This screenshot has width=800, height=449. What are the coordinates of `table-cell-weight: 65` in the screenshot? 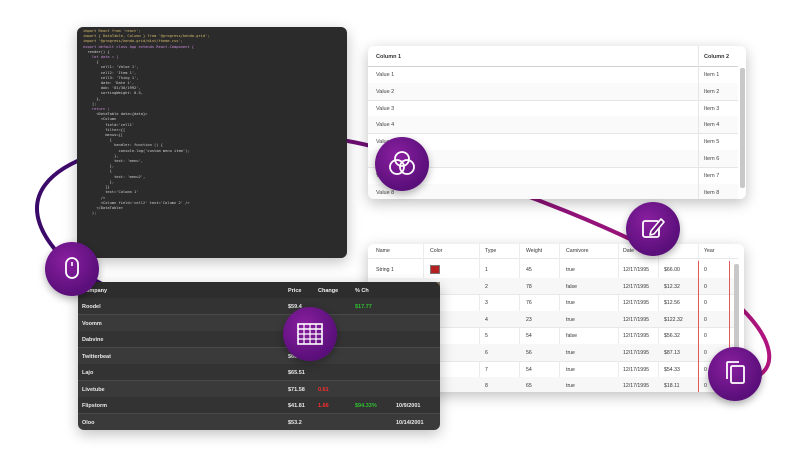 It's located at (529, 386).